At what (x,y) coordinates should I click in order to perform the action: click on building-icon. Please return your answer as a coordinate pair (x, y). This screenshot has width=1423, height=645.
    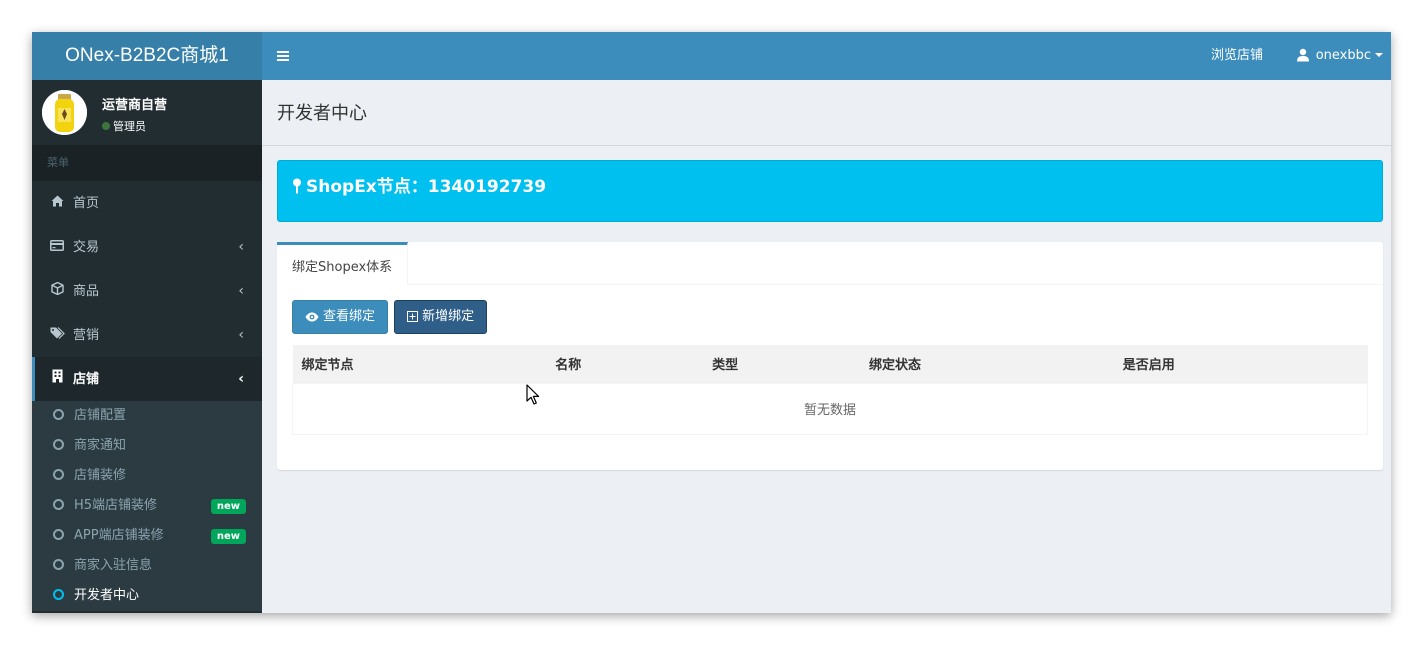
    Looking at the image, I should click on (57, 379).